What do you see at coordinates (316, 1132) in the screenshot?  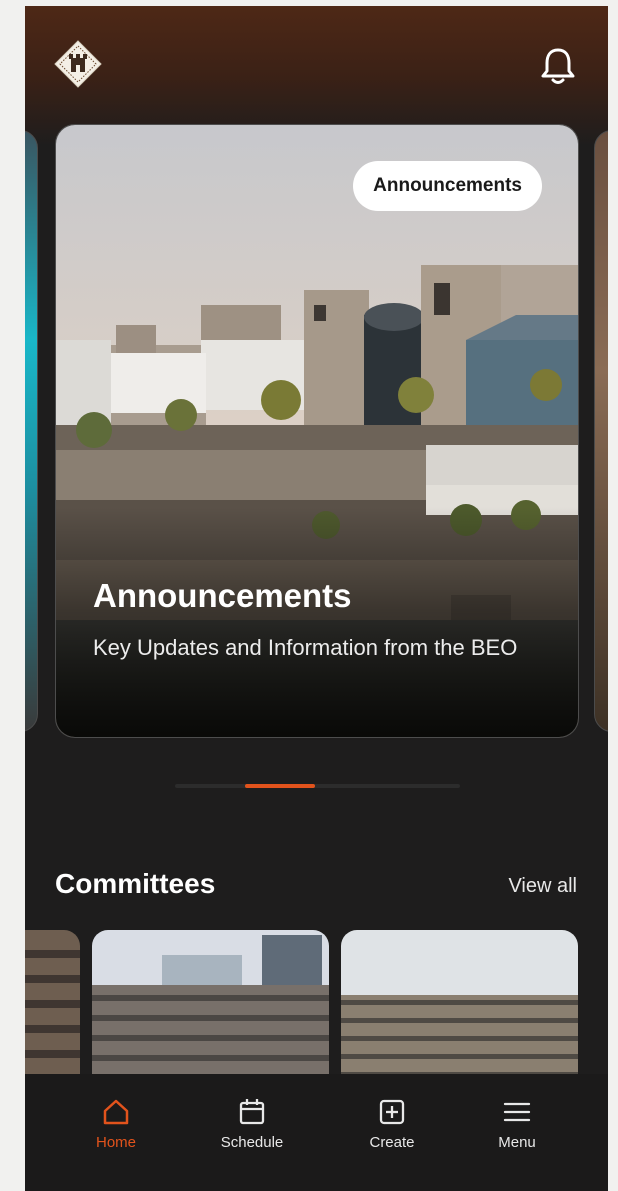 I see `bottom-navigation: Home Schedule Create Menu` at bounding box center [316, 1132].